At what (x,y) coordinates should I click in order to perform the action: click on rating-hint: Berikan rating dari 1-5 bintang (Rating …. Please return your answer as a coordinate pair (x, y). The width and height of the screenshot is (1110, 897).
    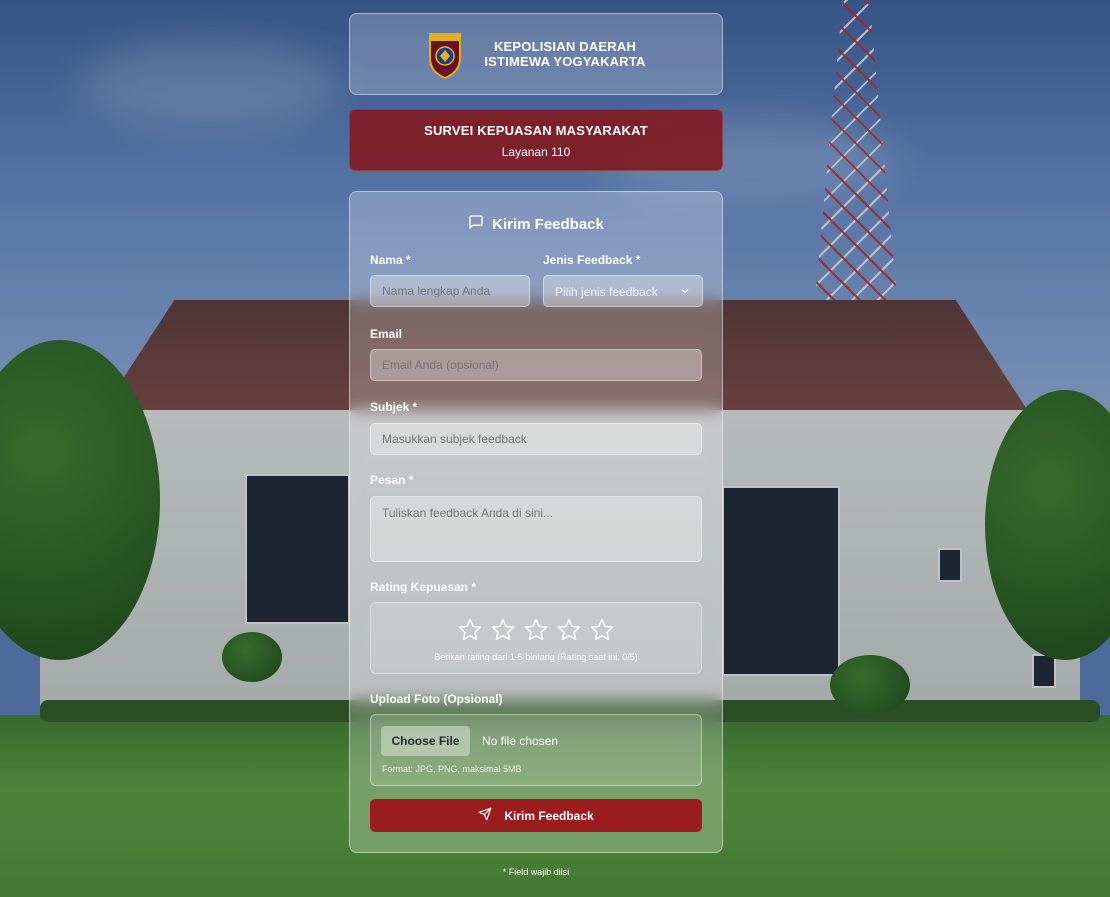
    Looking at the image, I should click on (536, 657).